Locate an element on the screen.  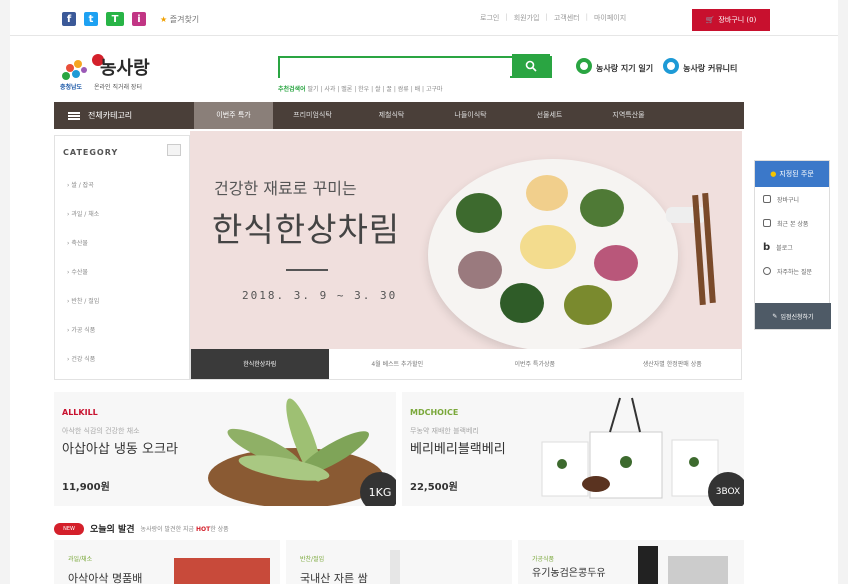
diary-link-label: 농사랑 지기 일기 is located at coordinates (625, 68).